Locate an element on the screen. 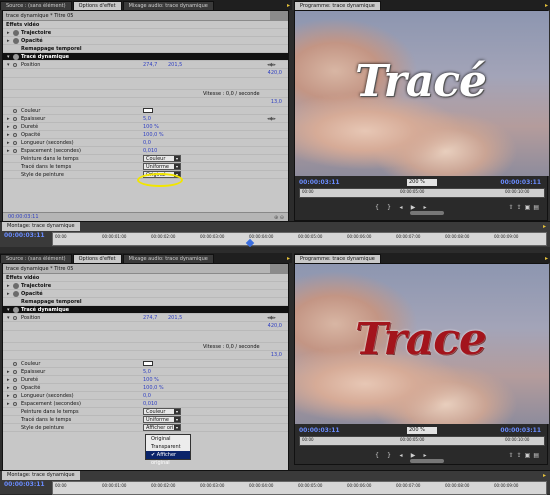 The width and height of the screenshot is (550, 495). param-couleur: Couleur is located at coordinates (145, 111).